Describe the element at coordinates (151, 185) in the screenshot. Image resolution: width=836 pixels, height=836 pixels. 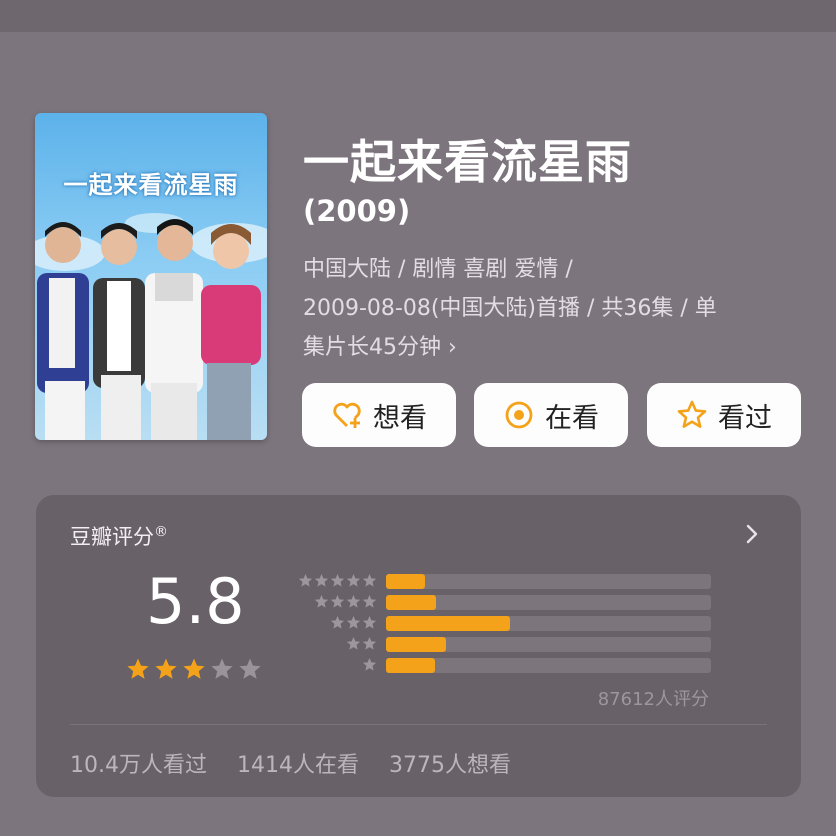
I see `poster-logo-text: 一起来看流星雨` at that location.